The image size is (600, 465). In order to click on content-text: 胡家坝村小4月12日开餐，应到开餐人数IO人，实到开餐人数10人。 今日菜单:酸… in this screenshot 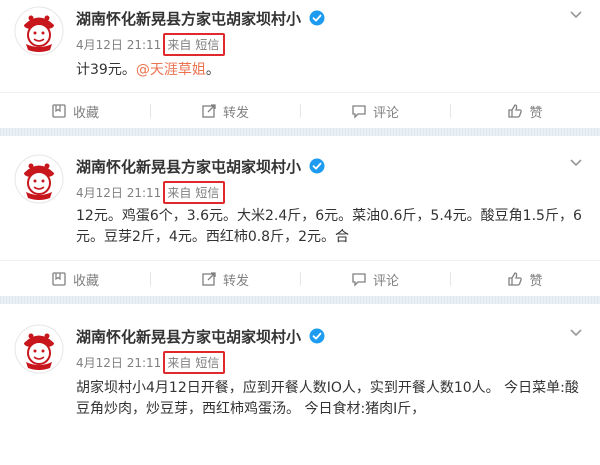, I will do `click(327, 398)`.